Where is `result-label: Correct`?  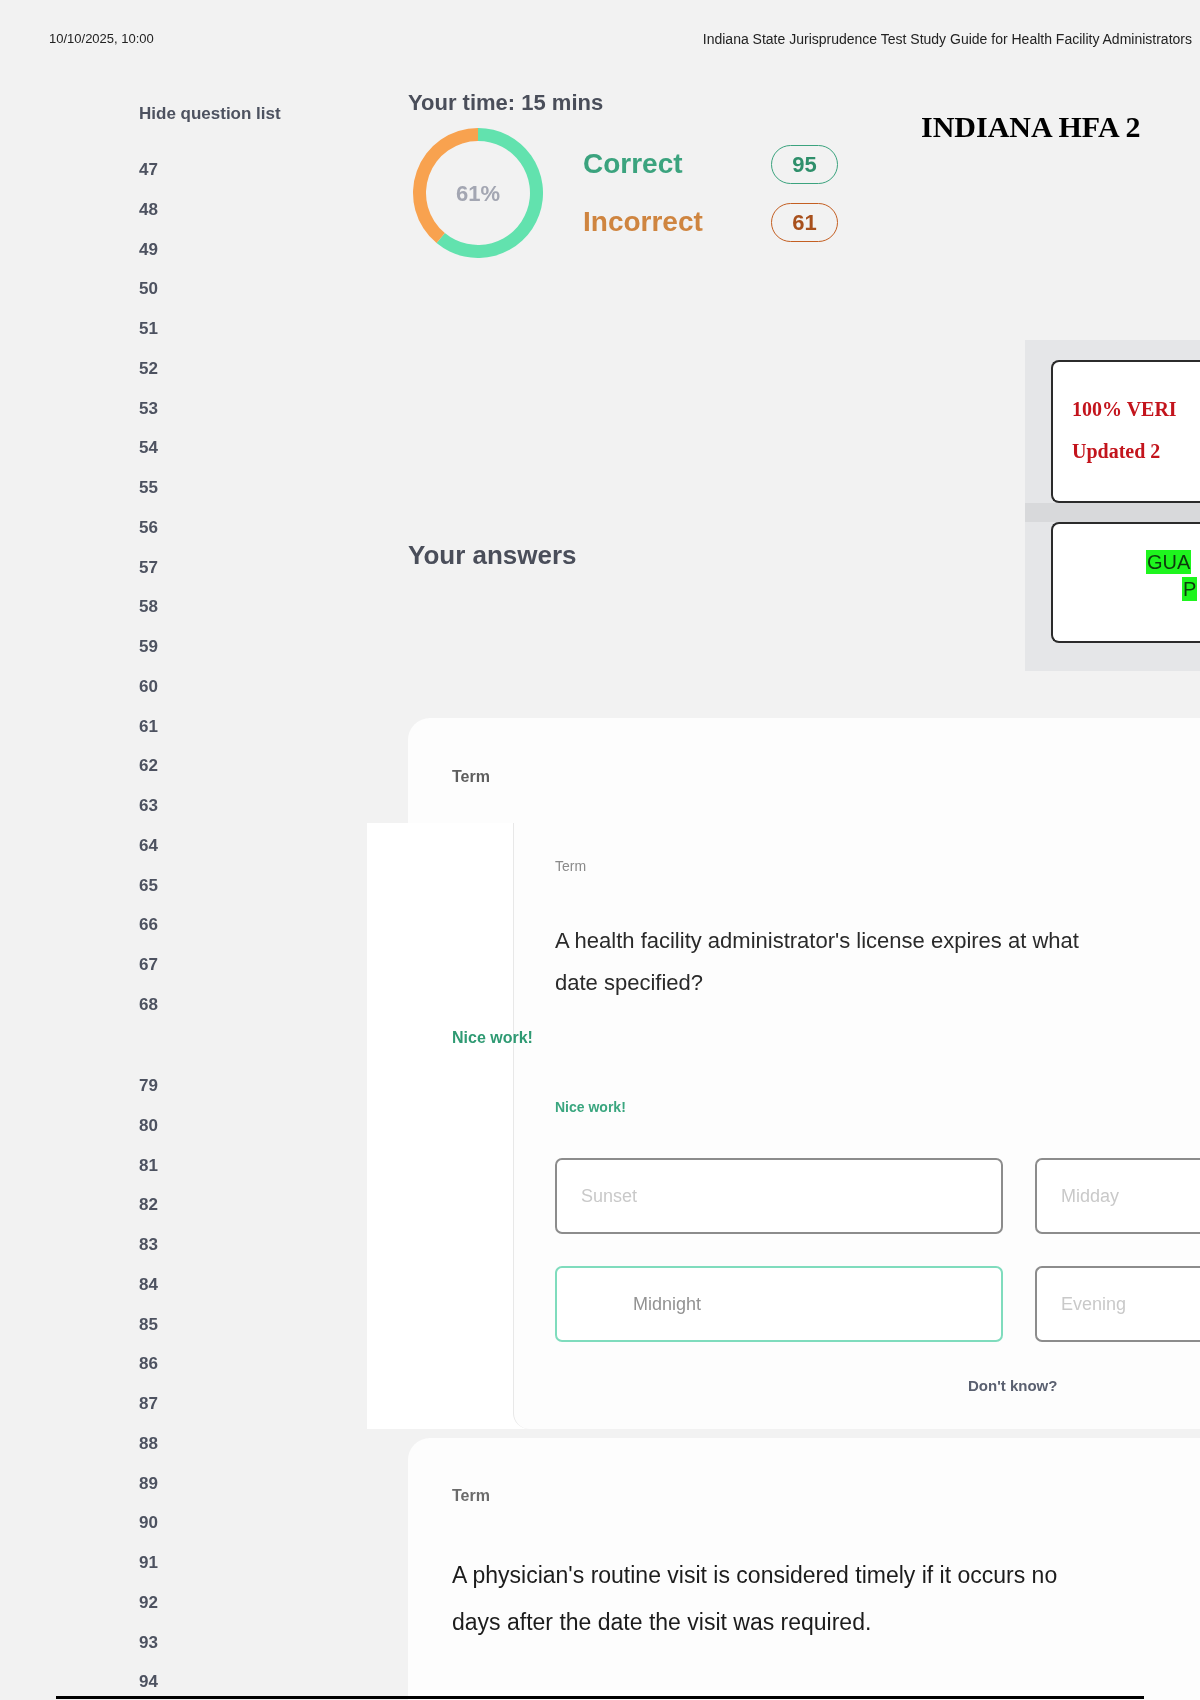 result-label: Correct is located at coordinates (633, 164).